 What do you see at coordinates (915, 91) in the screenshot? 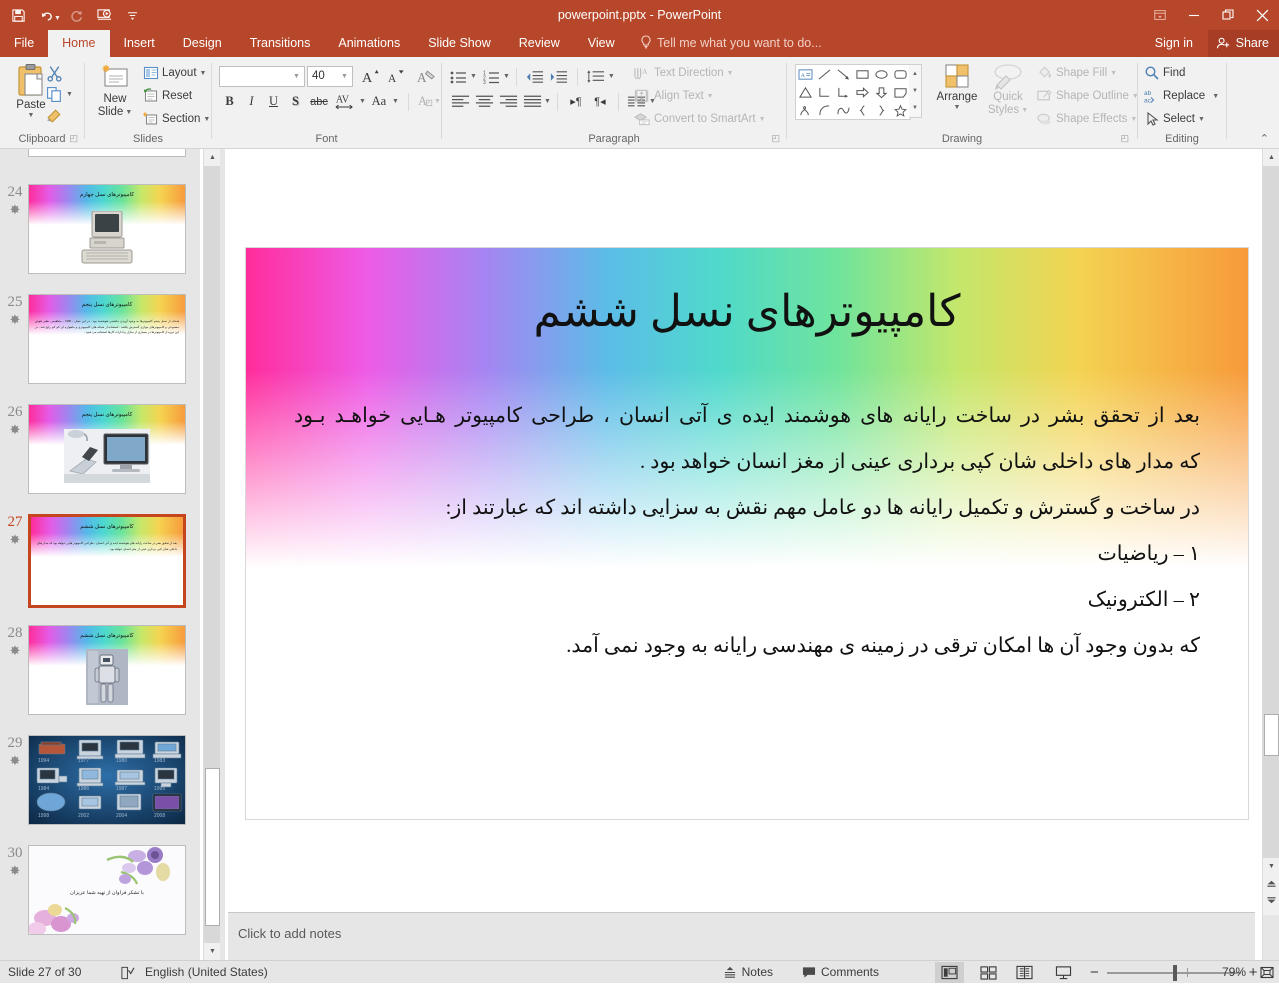
I see `shapes-gallery-nav: ▲ ▼ ▼` at bounding box center [915, 91].